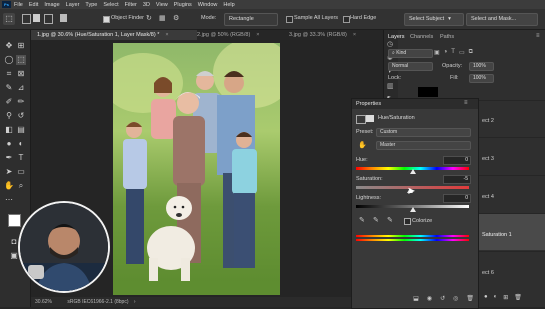 The image size is (545, 309). I want to click on properties-header: Properties ≡, so click(415, 104).